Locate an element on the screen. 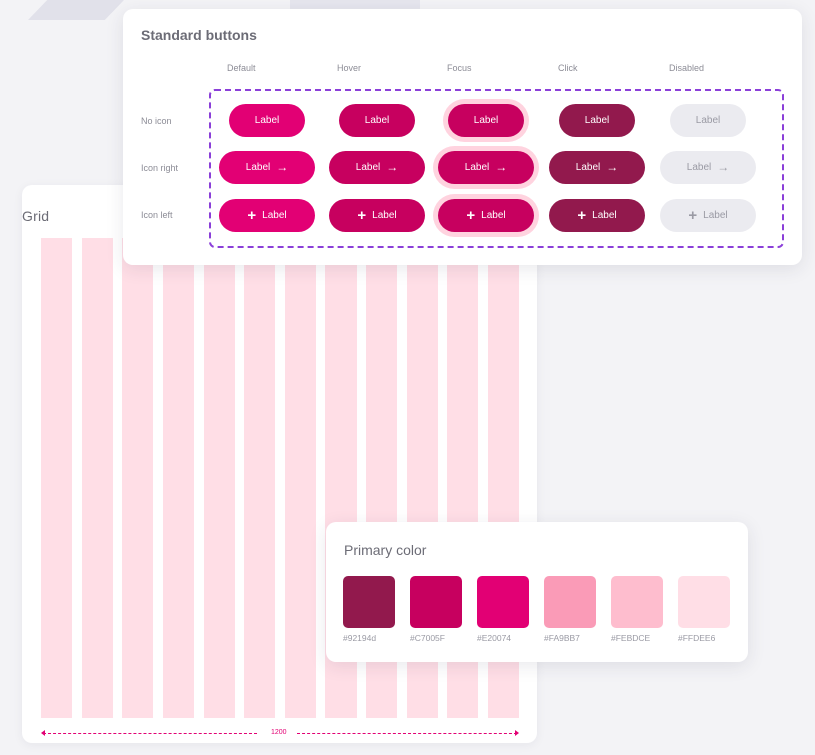 This screenshot has height=755, width=815. icon-left-default-button: + Label is located at coordinates (267, 215).